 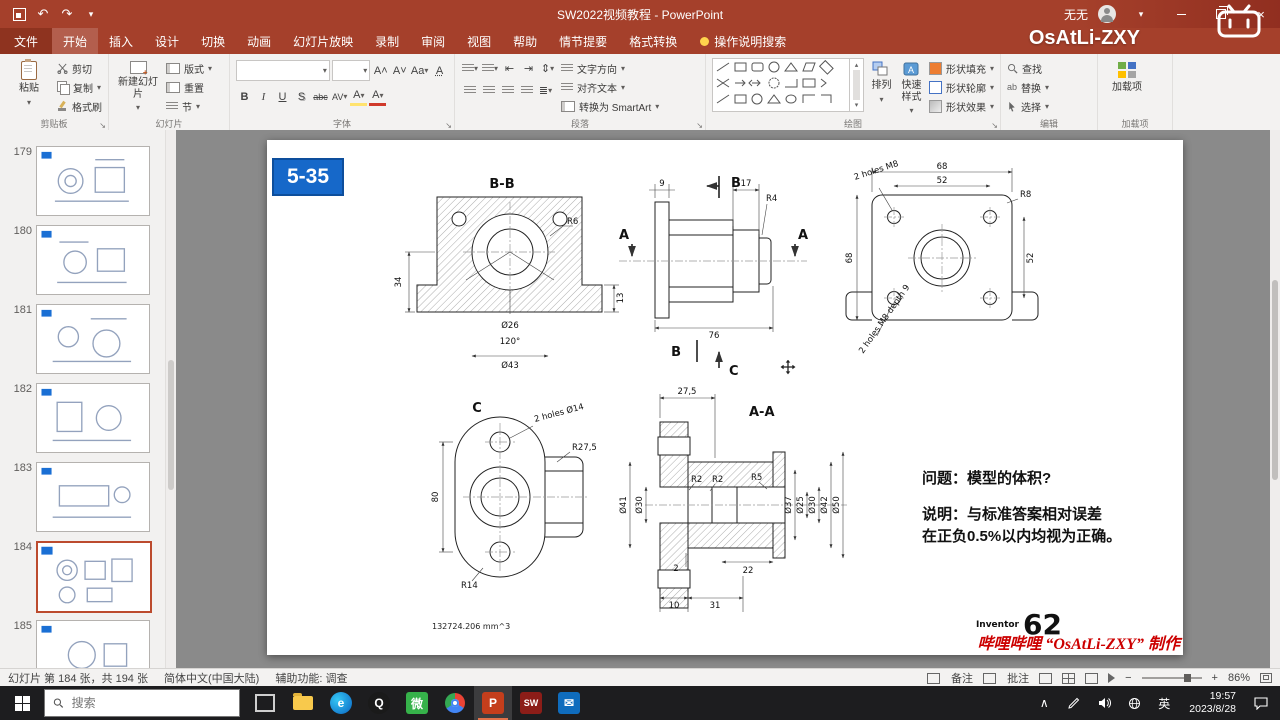 What do you see at coordinates (1187, 678) in the screenshot?
I see `zoom-slider-knob` at bounding box center [1187, 678].